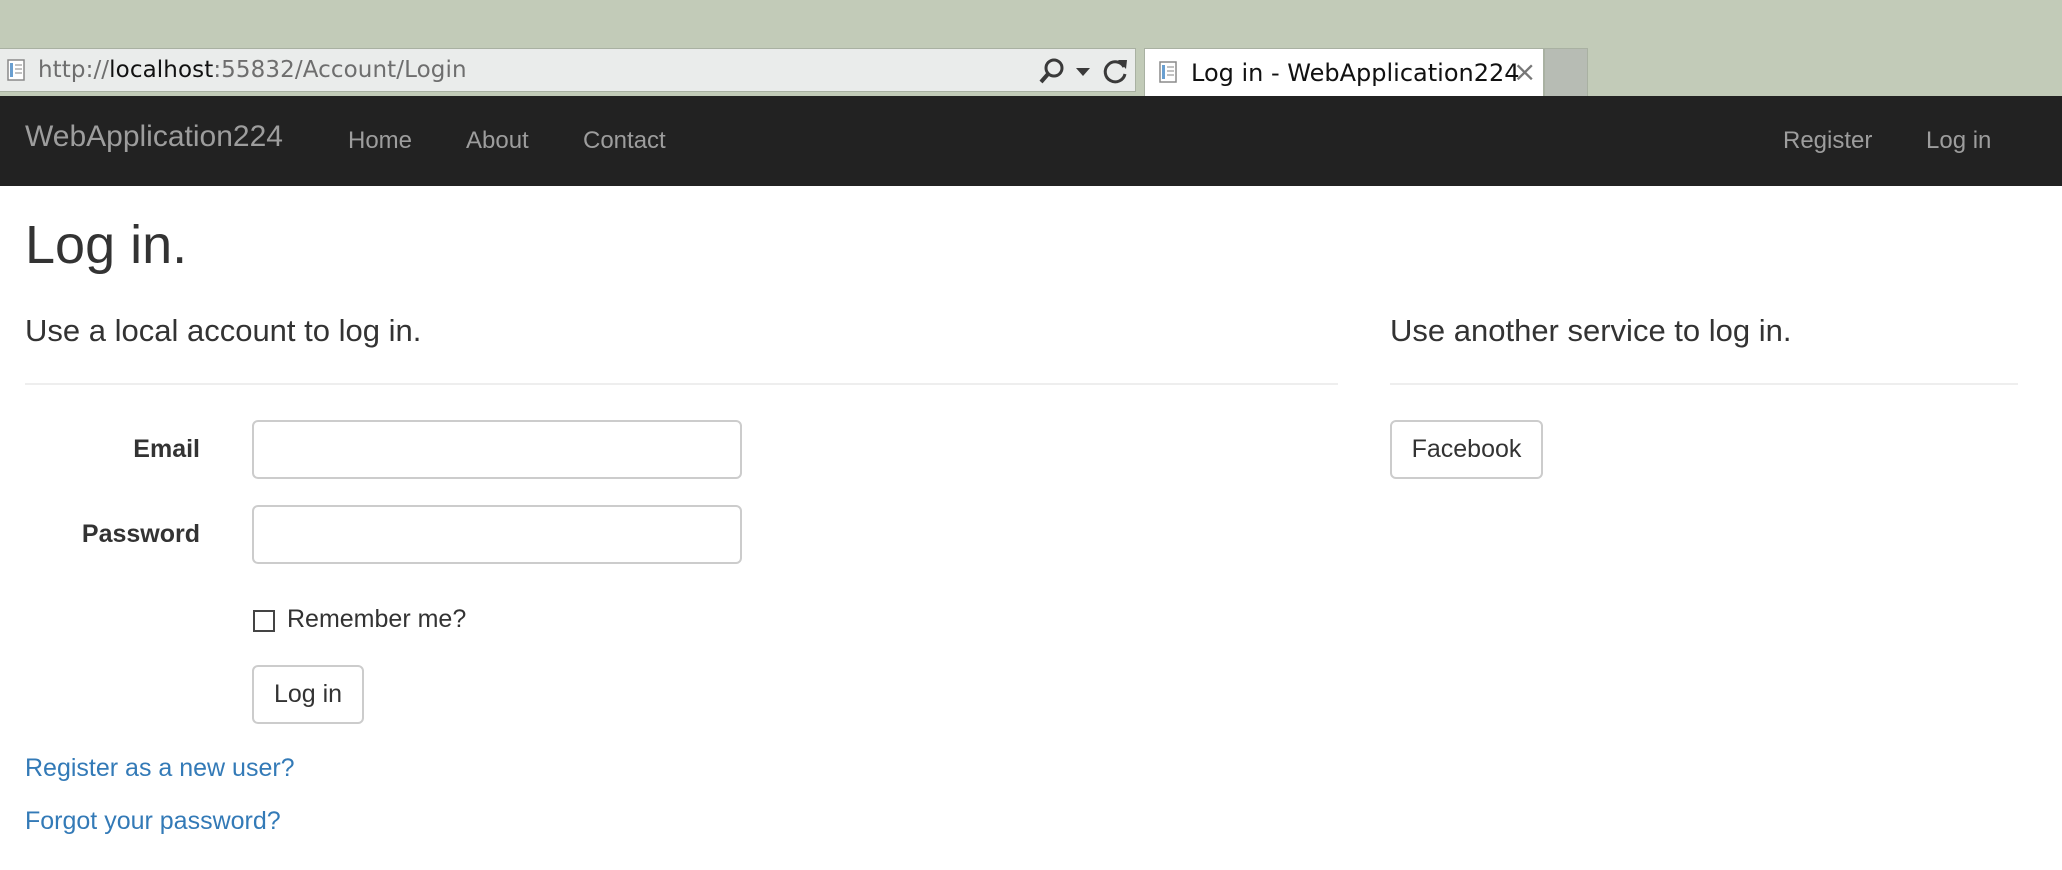 The image size is (2062, 870). What do you see at coordinates (1116, 71) in the screenshot?
I see `refresh-icon` at bounding box center [1116, 71].